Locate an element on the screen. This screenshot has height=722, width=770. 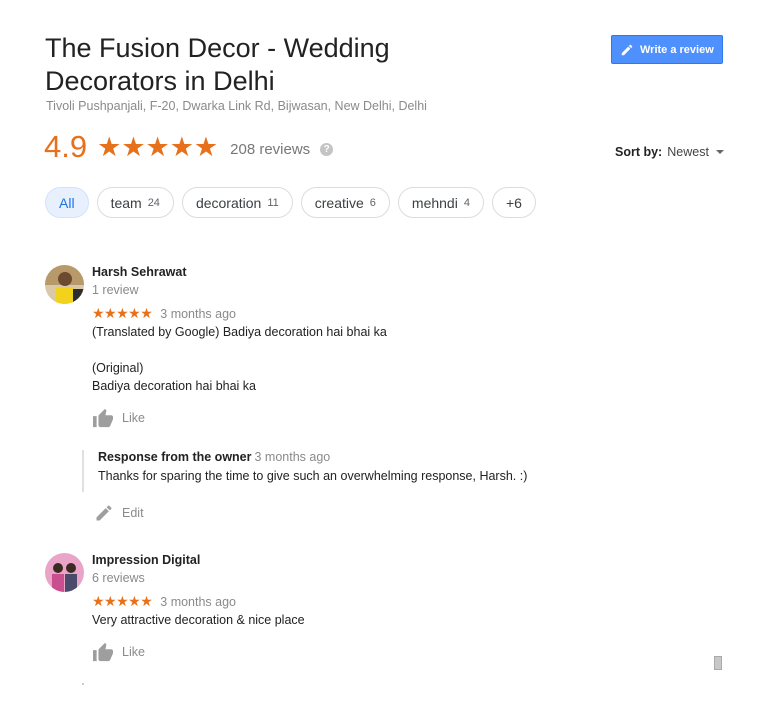
chip-label: creative is located at coordinates (339, 202).